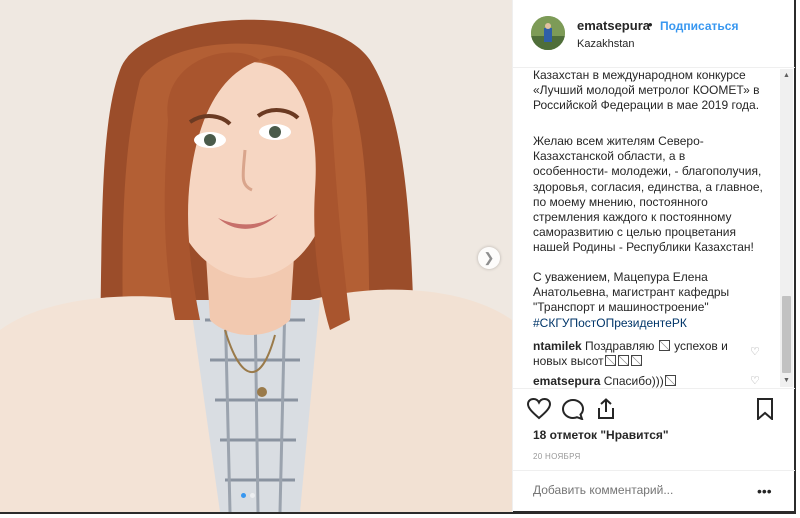 This screenshot has width=800, height=518. What do you see at coordinates (620, 201) in the screenshot?
I see `caption-line: по моему мнению, постоянного` at bounding box center [620, 201].